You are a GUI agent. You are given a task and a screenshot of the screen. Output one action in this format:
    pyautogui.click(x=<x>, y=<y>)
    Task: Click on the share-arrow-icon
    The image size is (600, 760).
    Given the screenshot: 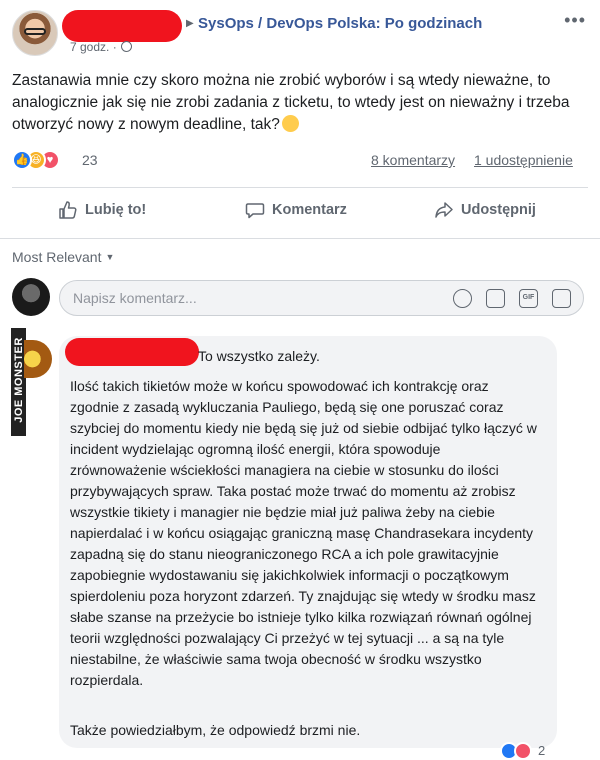 What is the action you would take?
    pyautogui.click(x=444, y=210)
    